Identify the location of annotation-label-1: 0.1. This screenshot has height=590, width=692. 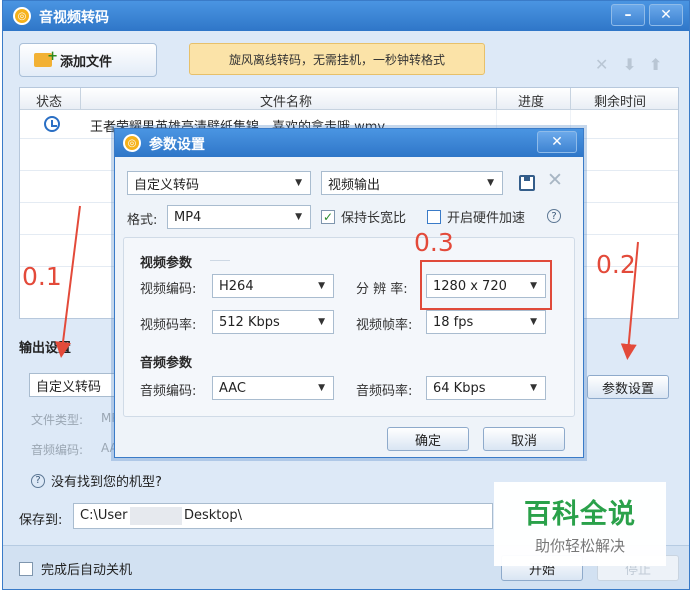
(42, 276).